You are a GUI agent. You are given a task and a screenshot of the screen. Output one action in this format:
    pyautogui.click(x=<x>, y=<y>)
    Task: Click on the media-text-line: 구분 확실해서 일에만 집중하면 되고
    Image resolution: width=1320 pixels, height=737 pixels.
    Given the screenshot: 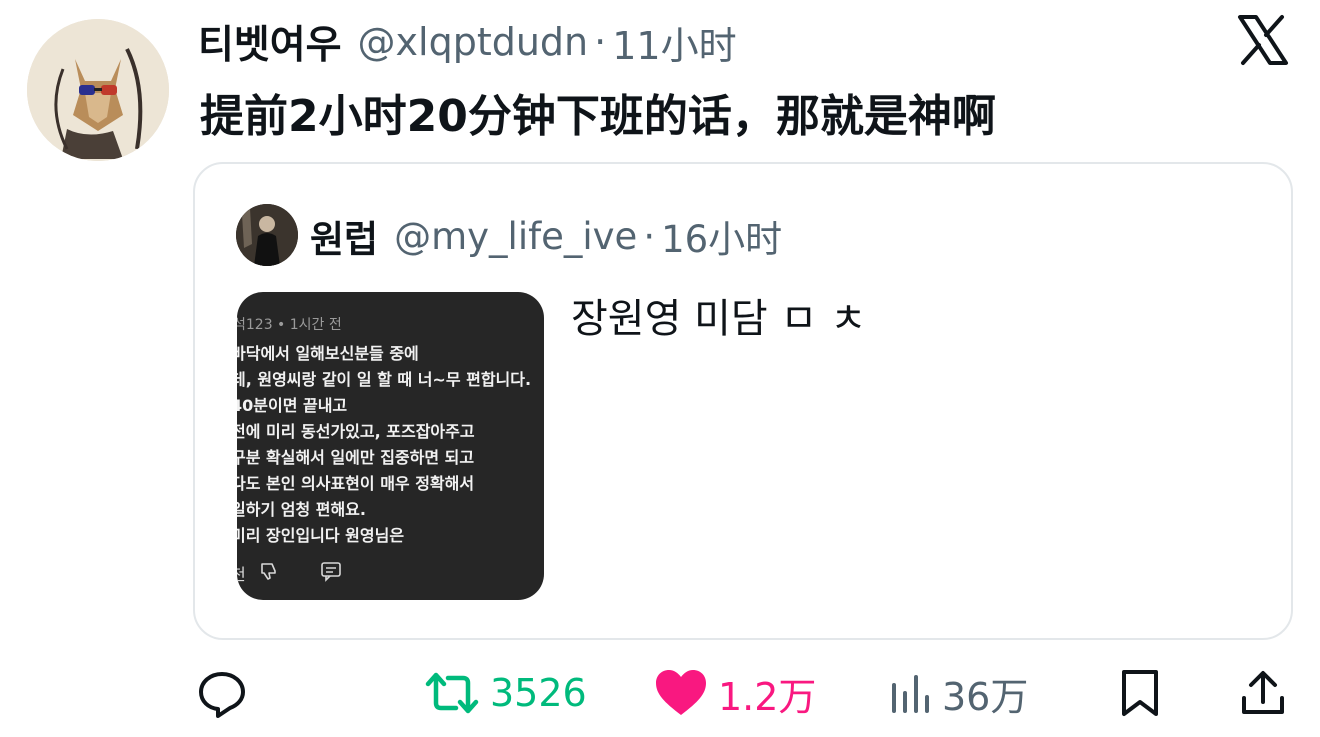 What is the action you would take?
    pyautogui.click(x=356, y=457)
    